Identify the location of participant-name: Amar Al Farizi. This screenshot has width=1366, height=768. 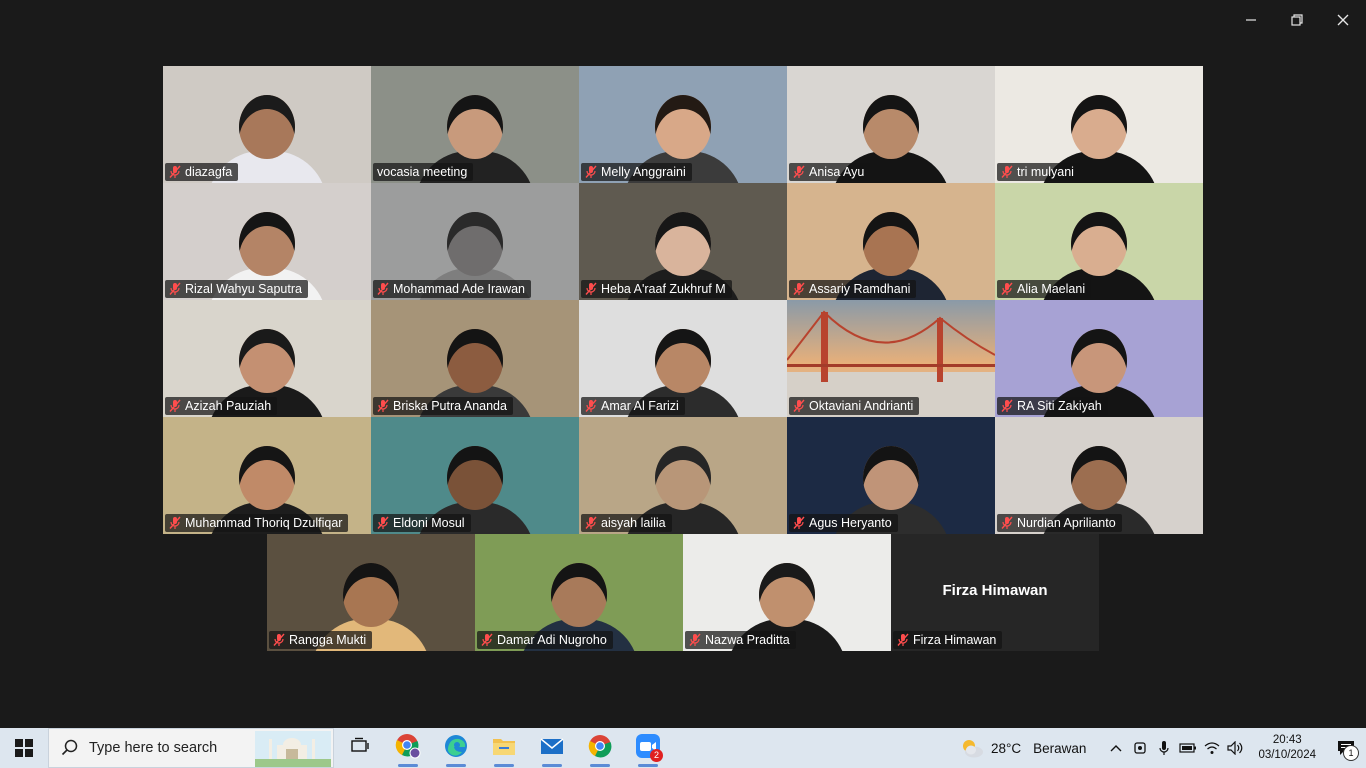
(640, 406).